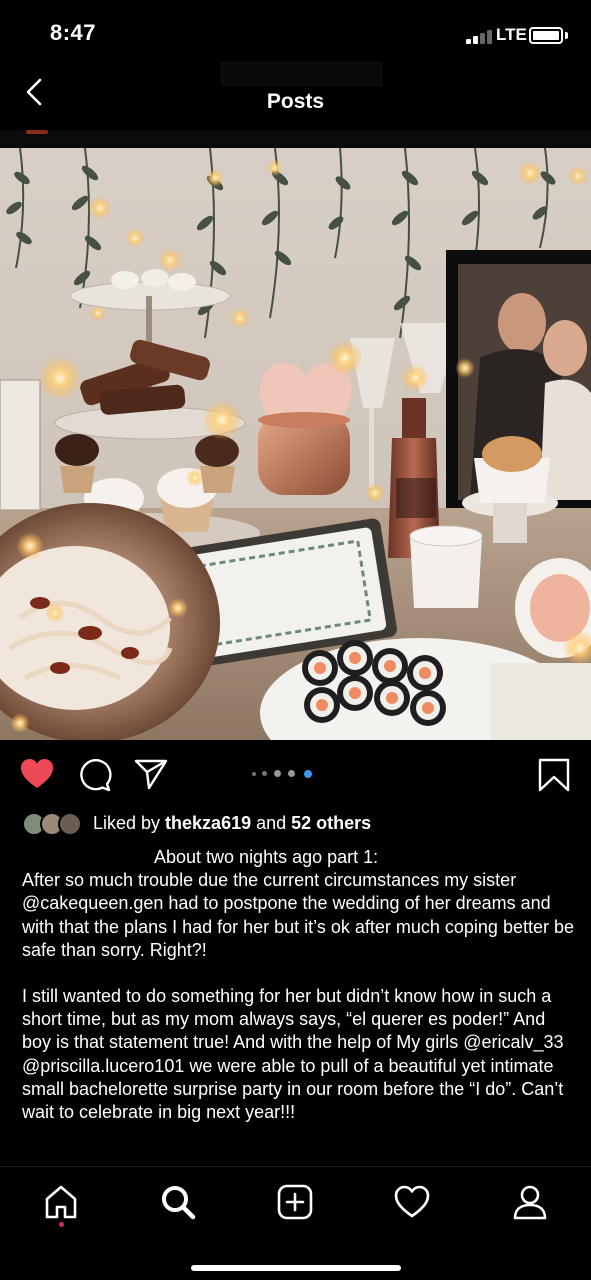  Describe the element at coordinates (554, 775) in the screenshot. I see `bookmark-icon` at that location.